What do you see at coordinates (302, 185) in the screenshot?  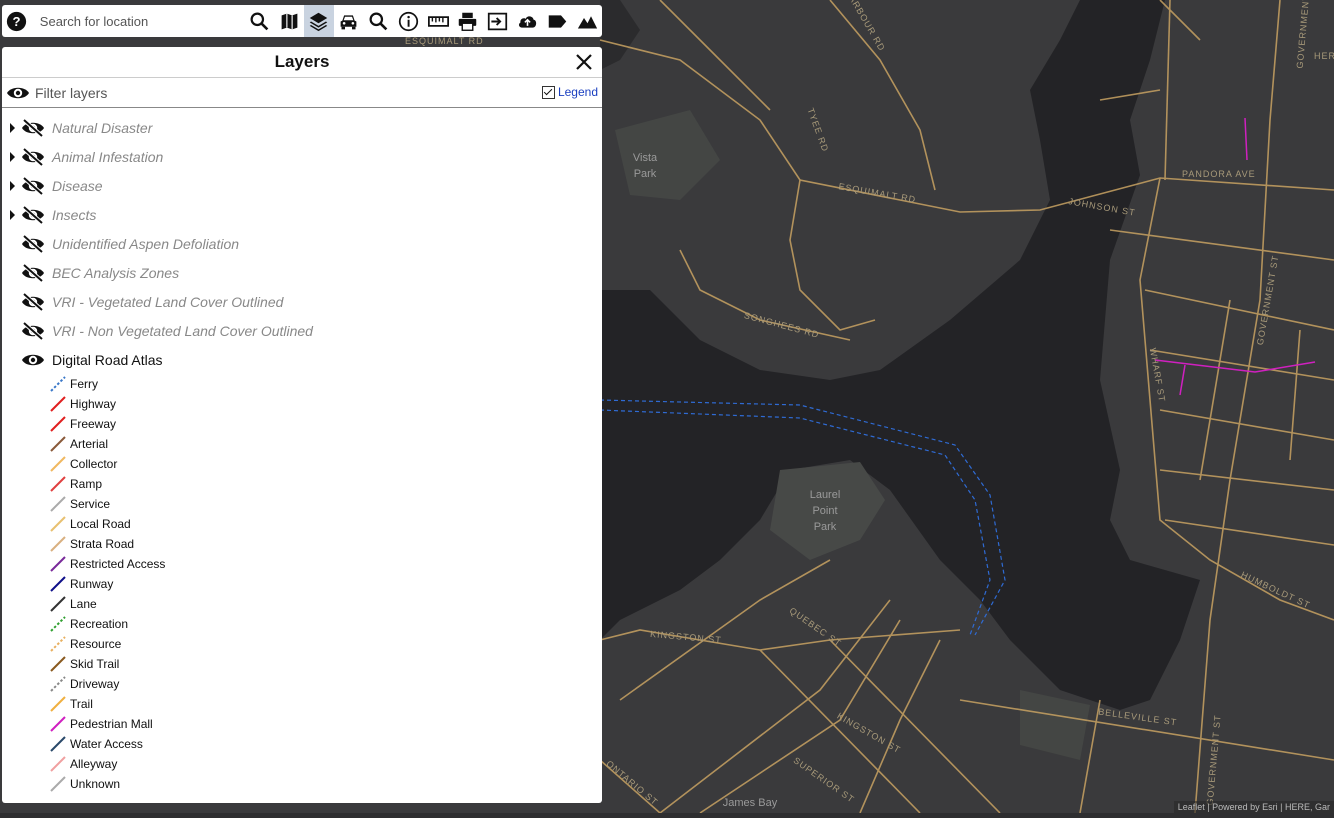 I see `layer-row: Disease` at bounding box center [302, 185].